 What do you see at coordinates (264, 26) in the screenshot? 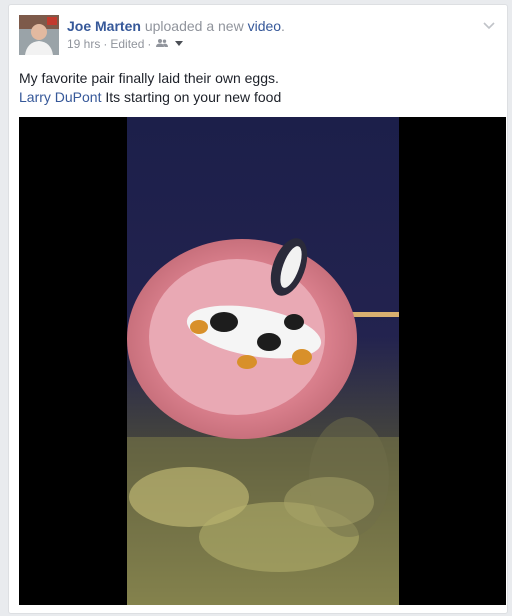
I see `video-link: video` at bounding box center [264, 26].